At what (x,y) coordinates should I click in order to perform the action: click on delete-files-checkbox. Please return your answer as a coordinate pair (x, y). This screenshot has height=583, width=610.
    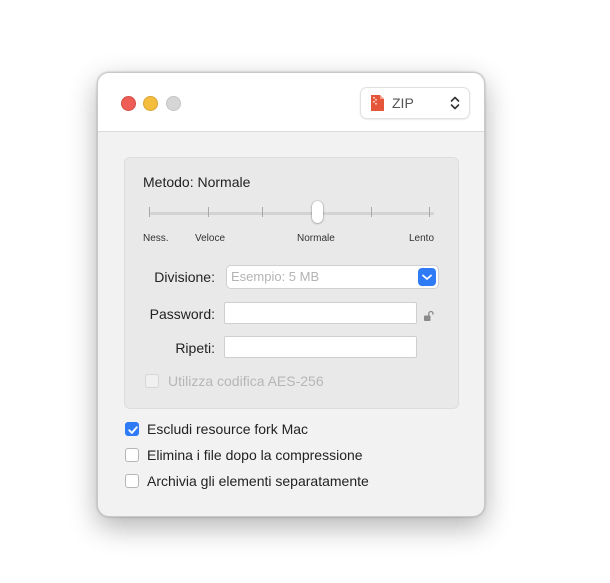
    Looking at the image, I should click on (132, 455).